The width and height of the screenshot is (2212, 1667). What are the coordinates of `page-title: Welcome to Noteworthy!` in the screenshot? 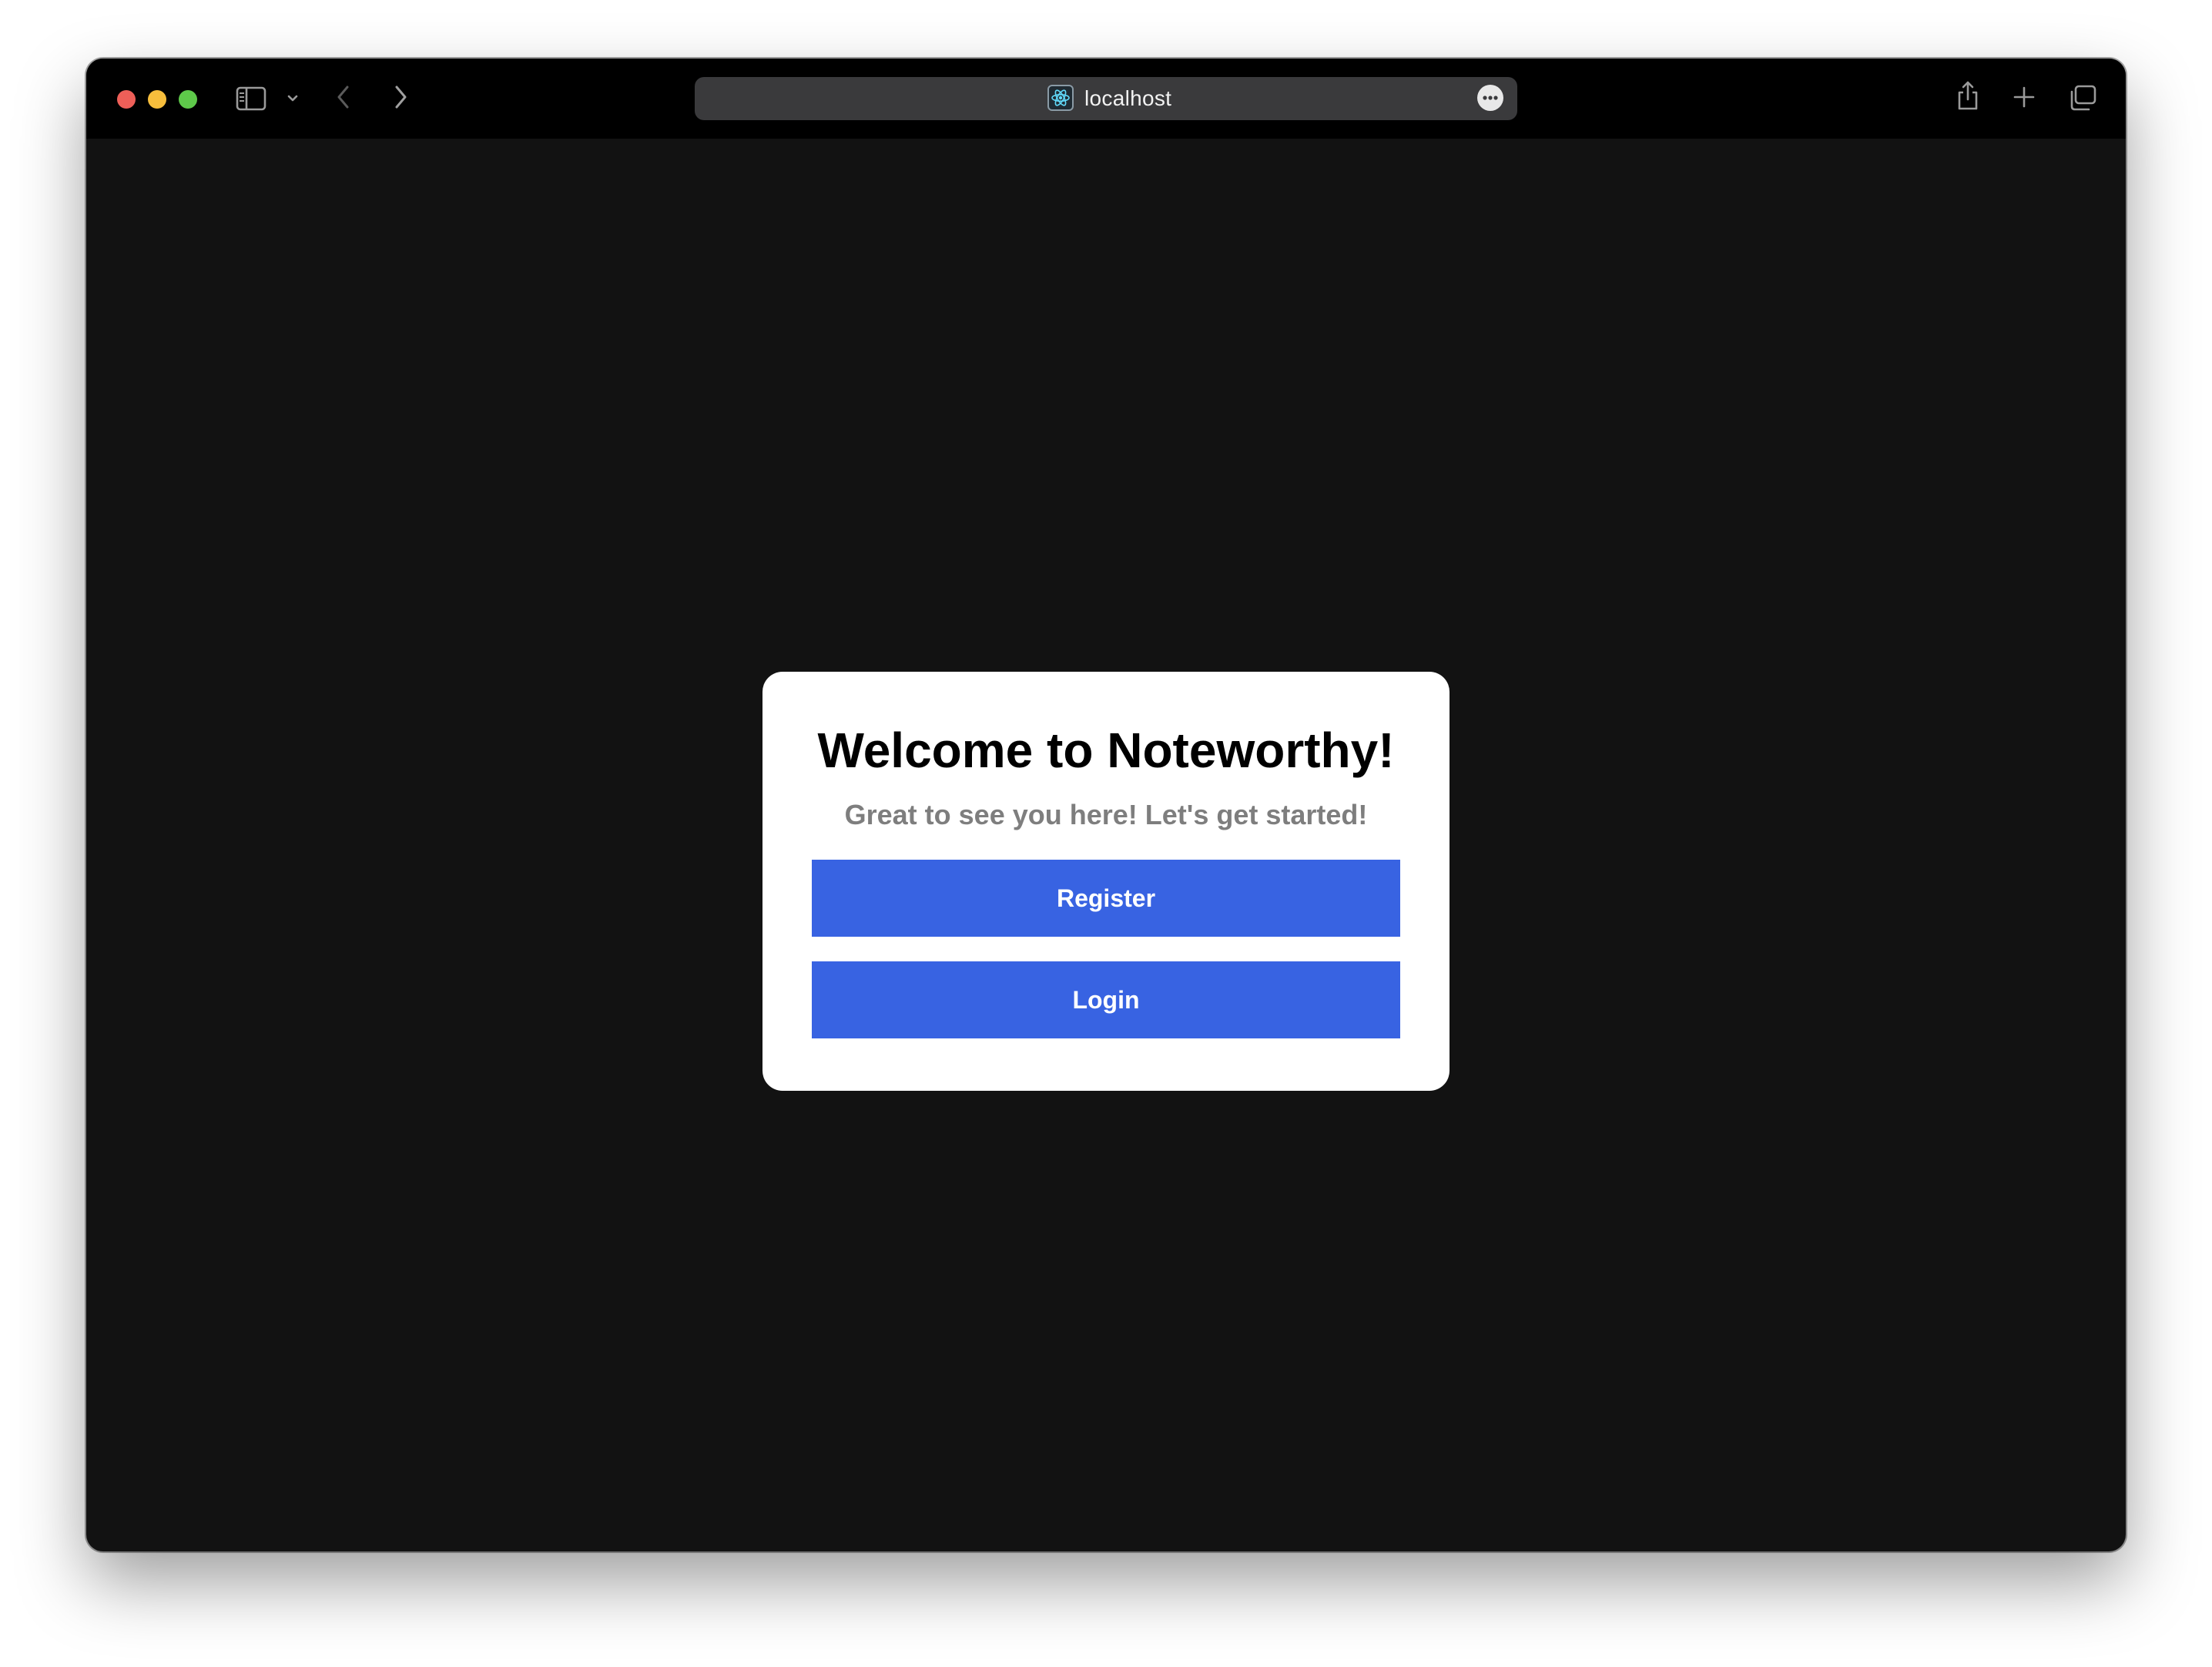 It's located at (1106, 750).